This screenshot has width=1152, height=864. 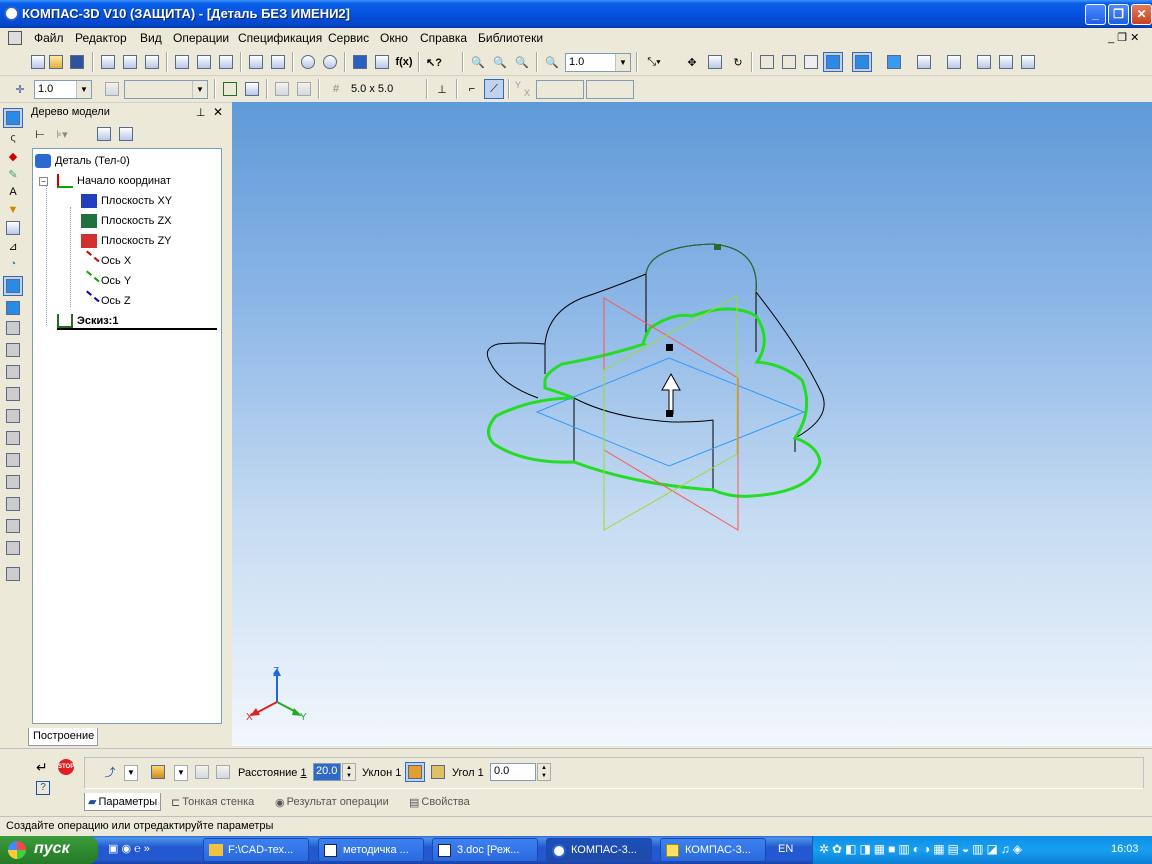 What do you see at coordinates (126, 134) in the screenshot?
I see `tree-export-icon` at bounding box center [126, 134].